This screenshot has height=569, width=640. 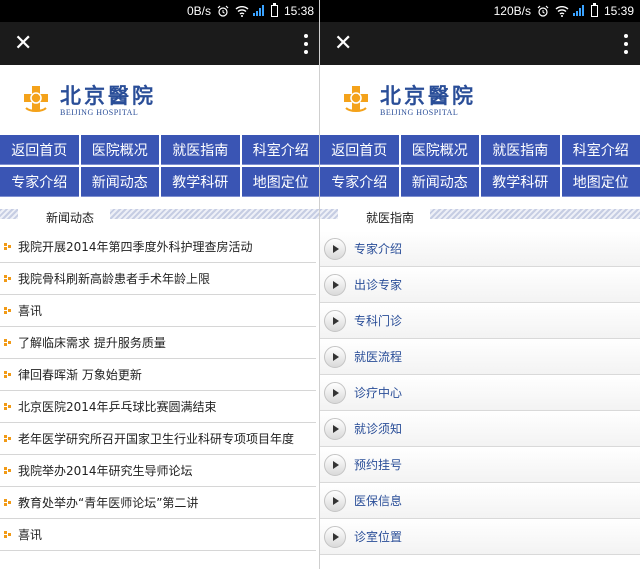 I want to click on guide-item: 就诊须知, so click(x=480, y=429).